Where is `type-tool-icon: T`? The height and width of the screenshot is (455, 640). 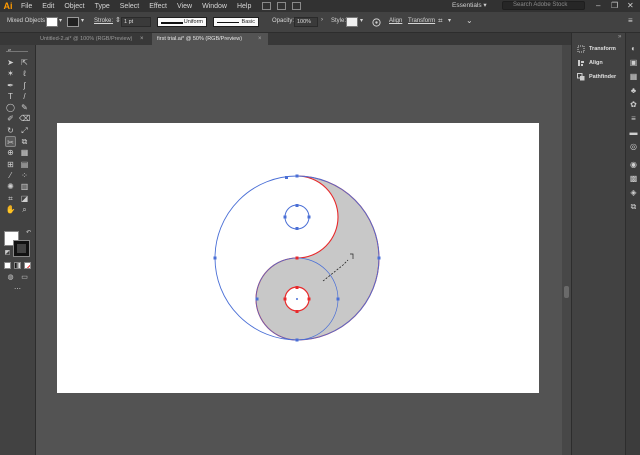
type-tool-icon: T is located at coordinates (10, 96).